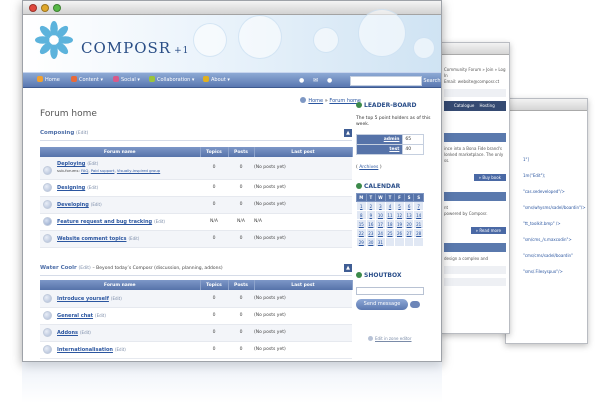  What do you see at coordinates (75, 316) in the screenshot?
I see `forum-link-general-chat: General chat` at bounding box center [75, 316].